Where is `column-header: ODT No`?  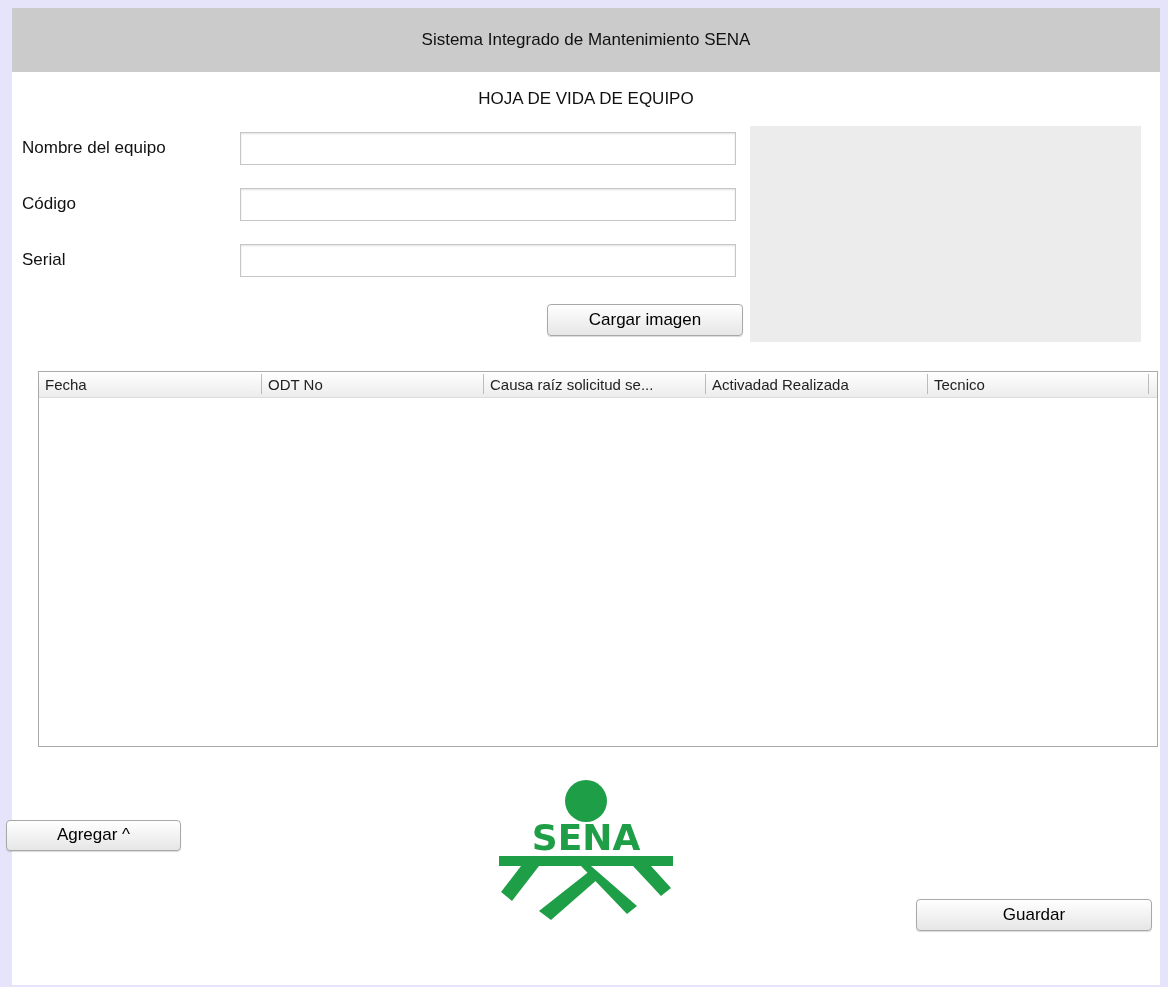
column-header: ODT No is located at coordinates (372, 384).